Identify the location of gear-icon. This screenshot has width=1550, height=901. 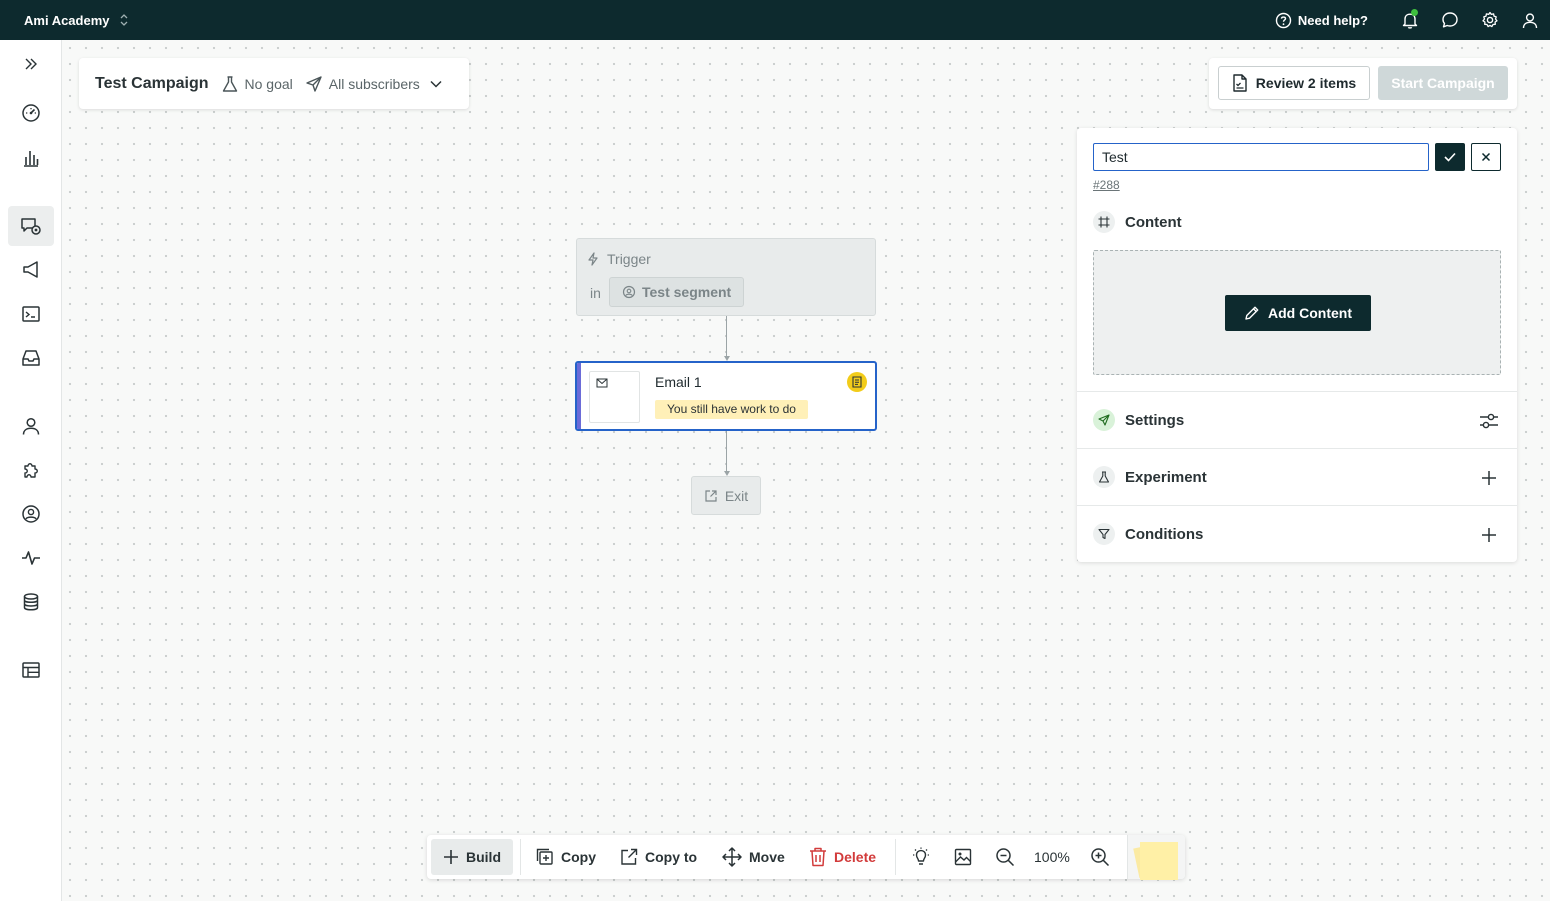
(1490, 20).